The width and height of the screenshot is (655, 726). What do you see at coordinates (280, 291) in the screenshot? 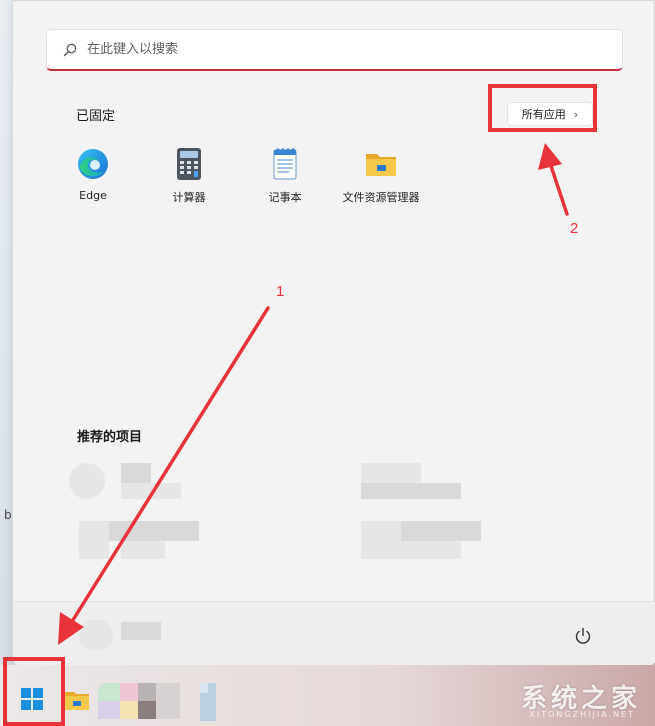
I see `annotation-number-1: 1` at bounding box center [280, 291].